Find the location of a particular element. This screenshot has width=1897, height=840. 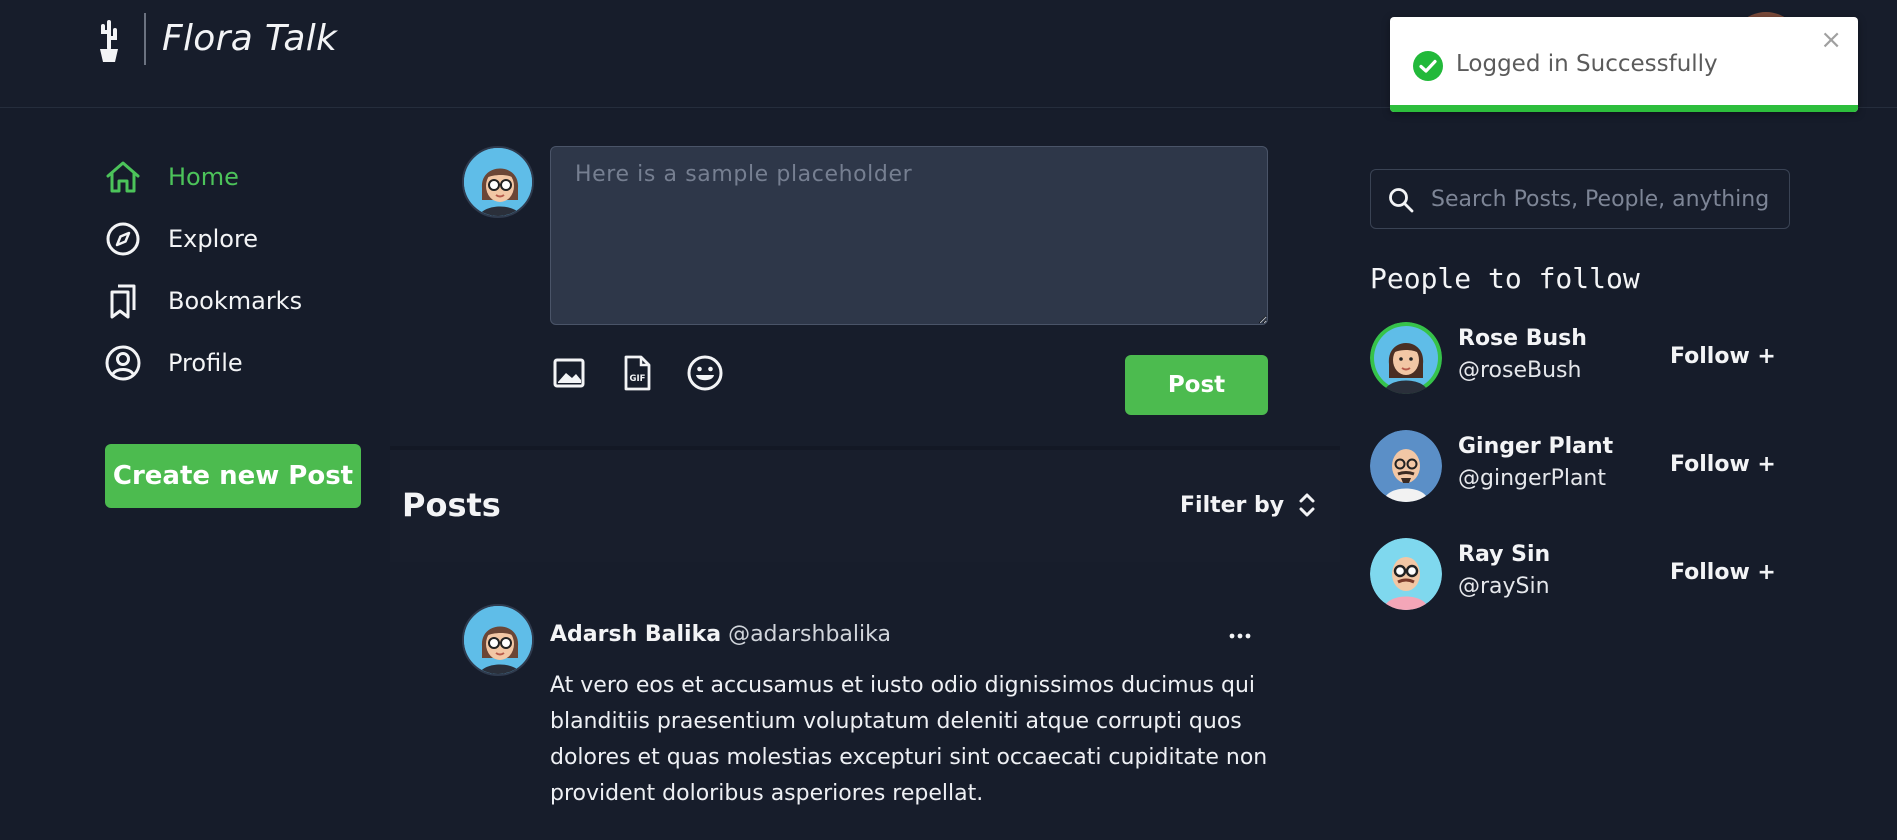

suggestion-handle: @roseBush is located at coordinates (1520, 370).